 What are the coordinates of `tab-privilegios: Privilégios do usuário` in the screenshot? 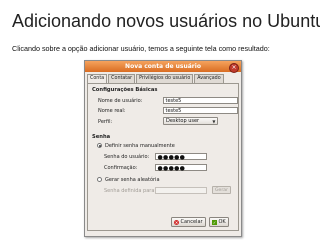 It's located at (165, 78).